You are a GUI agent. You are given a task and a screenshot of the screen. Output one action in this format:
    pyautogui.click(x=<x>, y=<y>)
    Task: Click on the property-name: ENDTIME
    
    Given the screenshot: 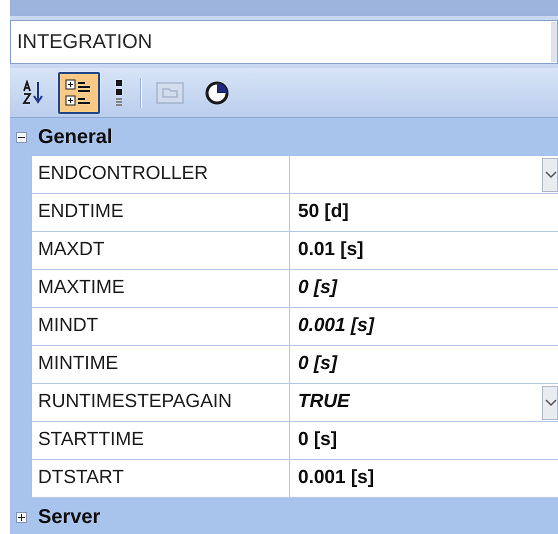 What is the action you would take?
    pyautogui.click(x=161, y=212)
    